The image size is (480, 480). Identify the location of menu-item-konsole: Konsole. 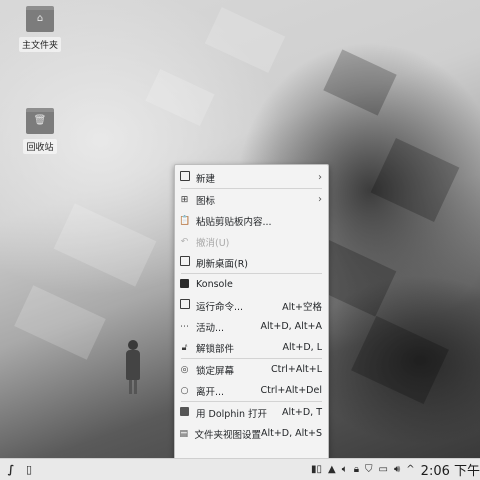
(251, 284).